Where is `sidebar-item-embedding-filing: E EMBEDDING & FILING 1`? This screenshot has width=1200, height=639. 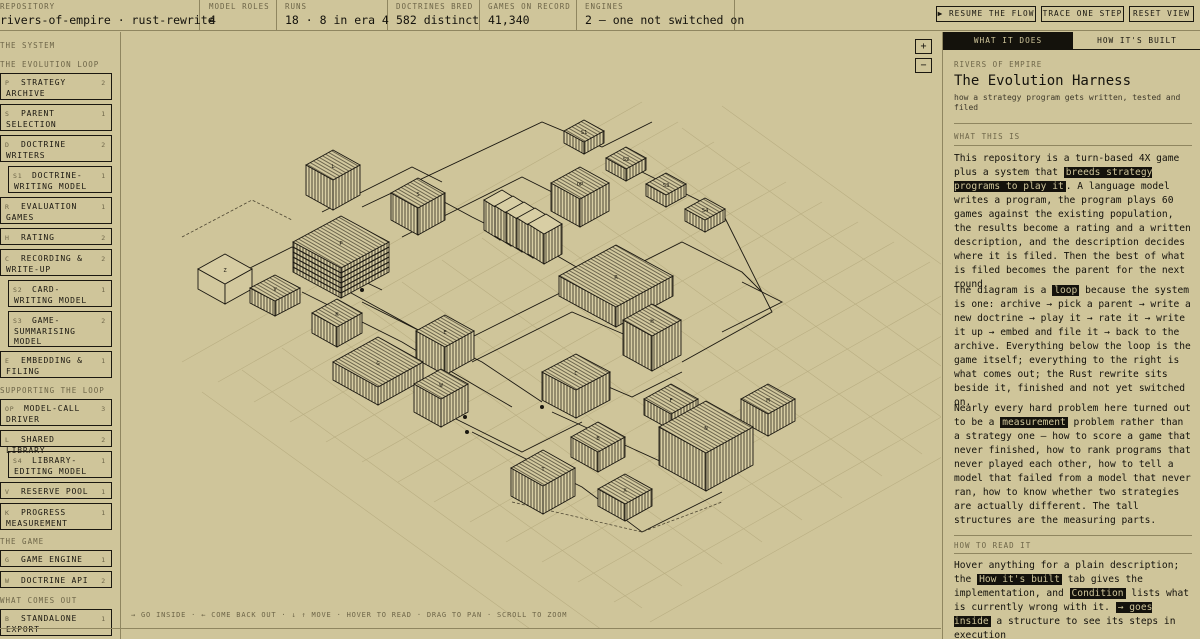 sidebar-item-embedding-filing: E EMBEDDING & FILING 1 is located at coordinates (56, 364).